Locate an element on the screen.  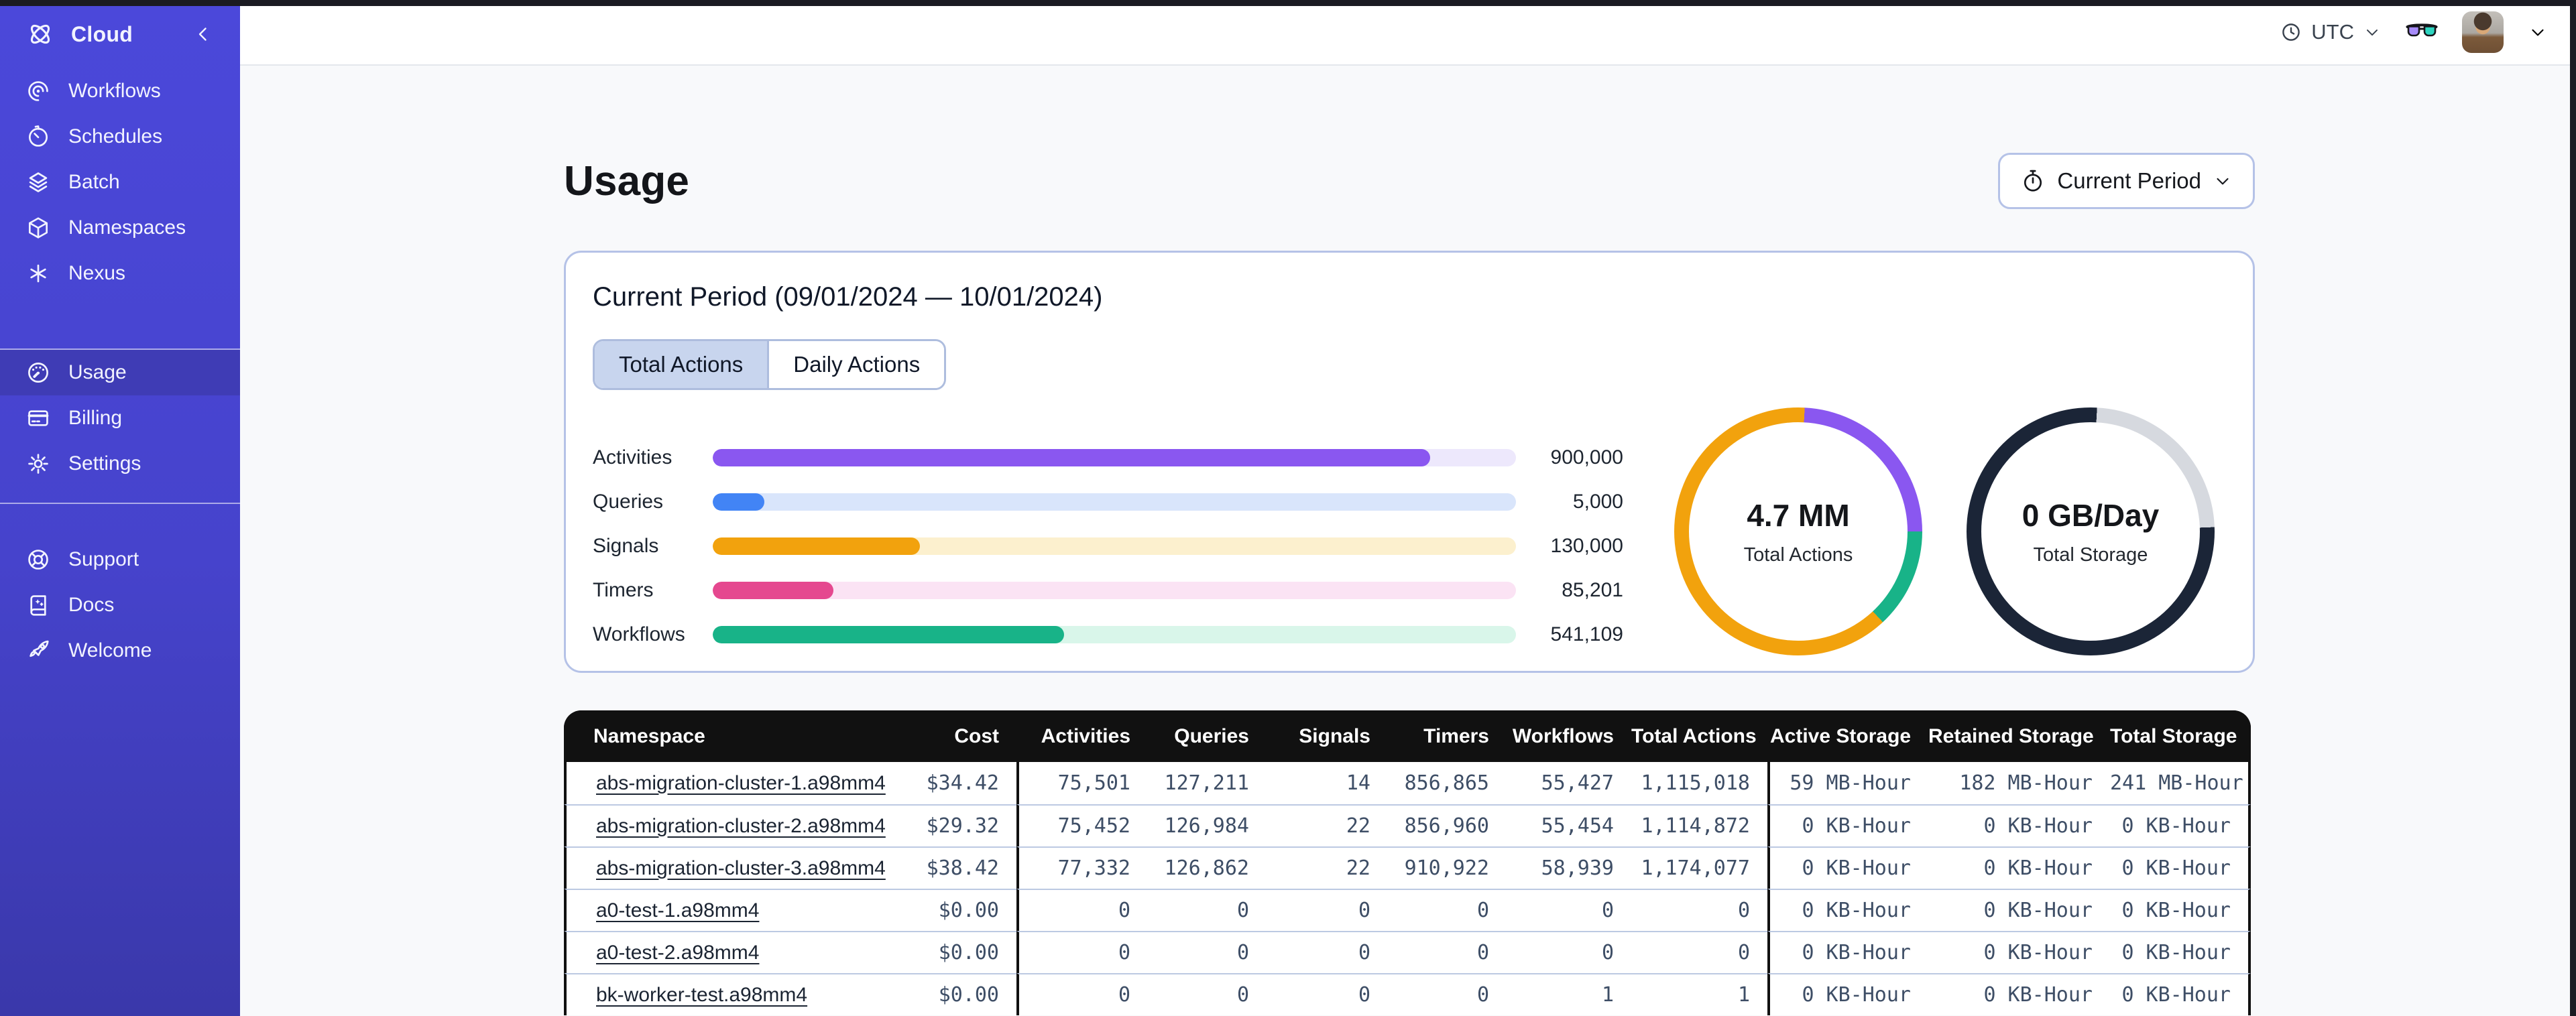
tab-total-actions: Total Actions is located at coordinates (681, 364).